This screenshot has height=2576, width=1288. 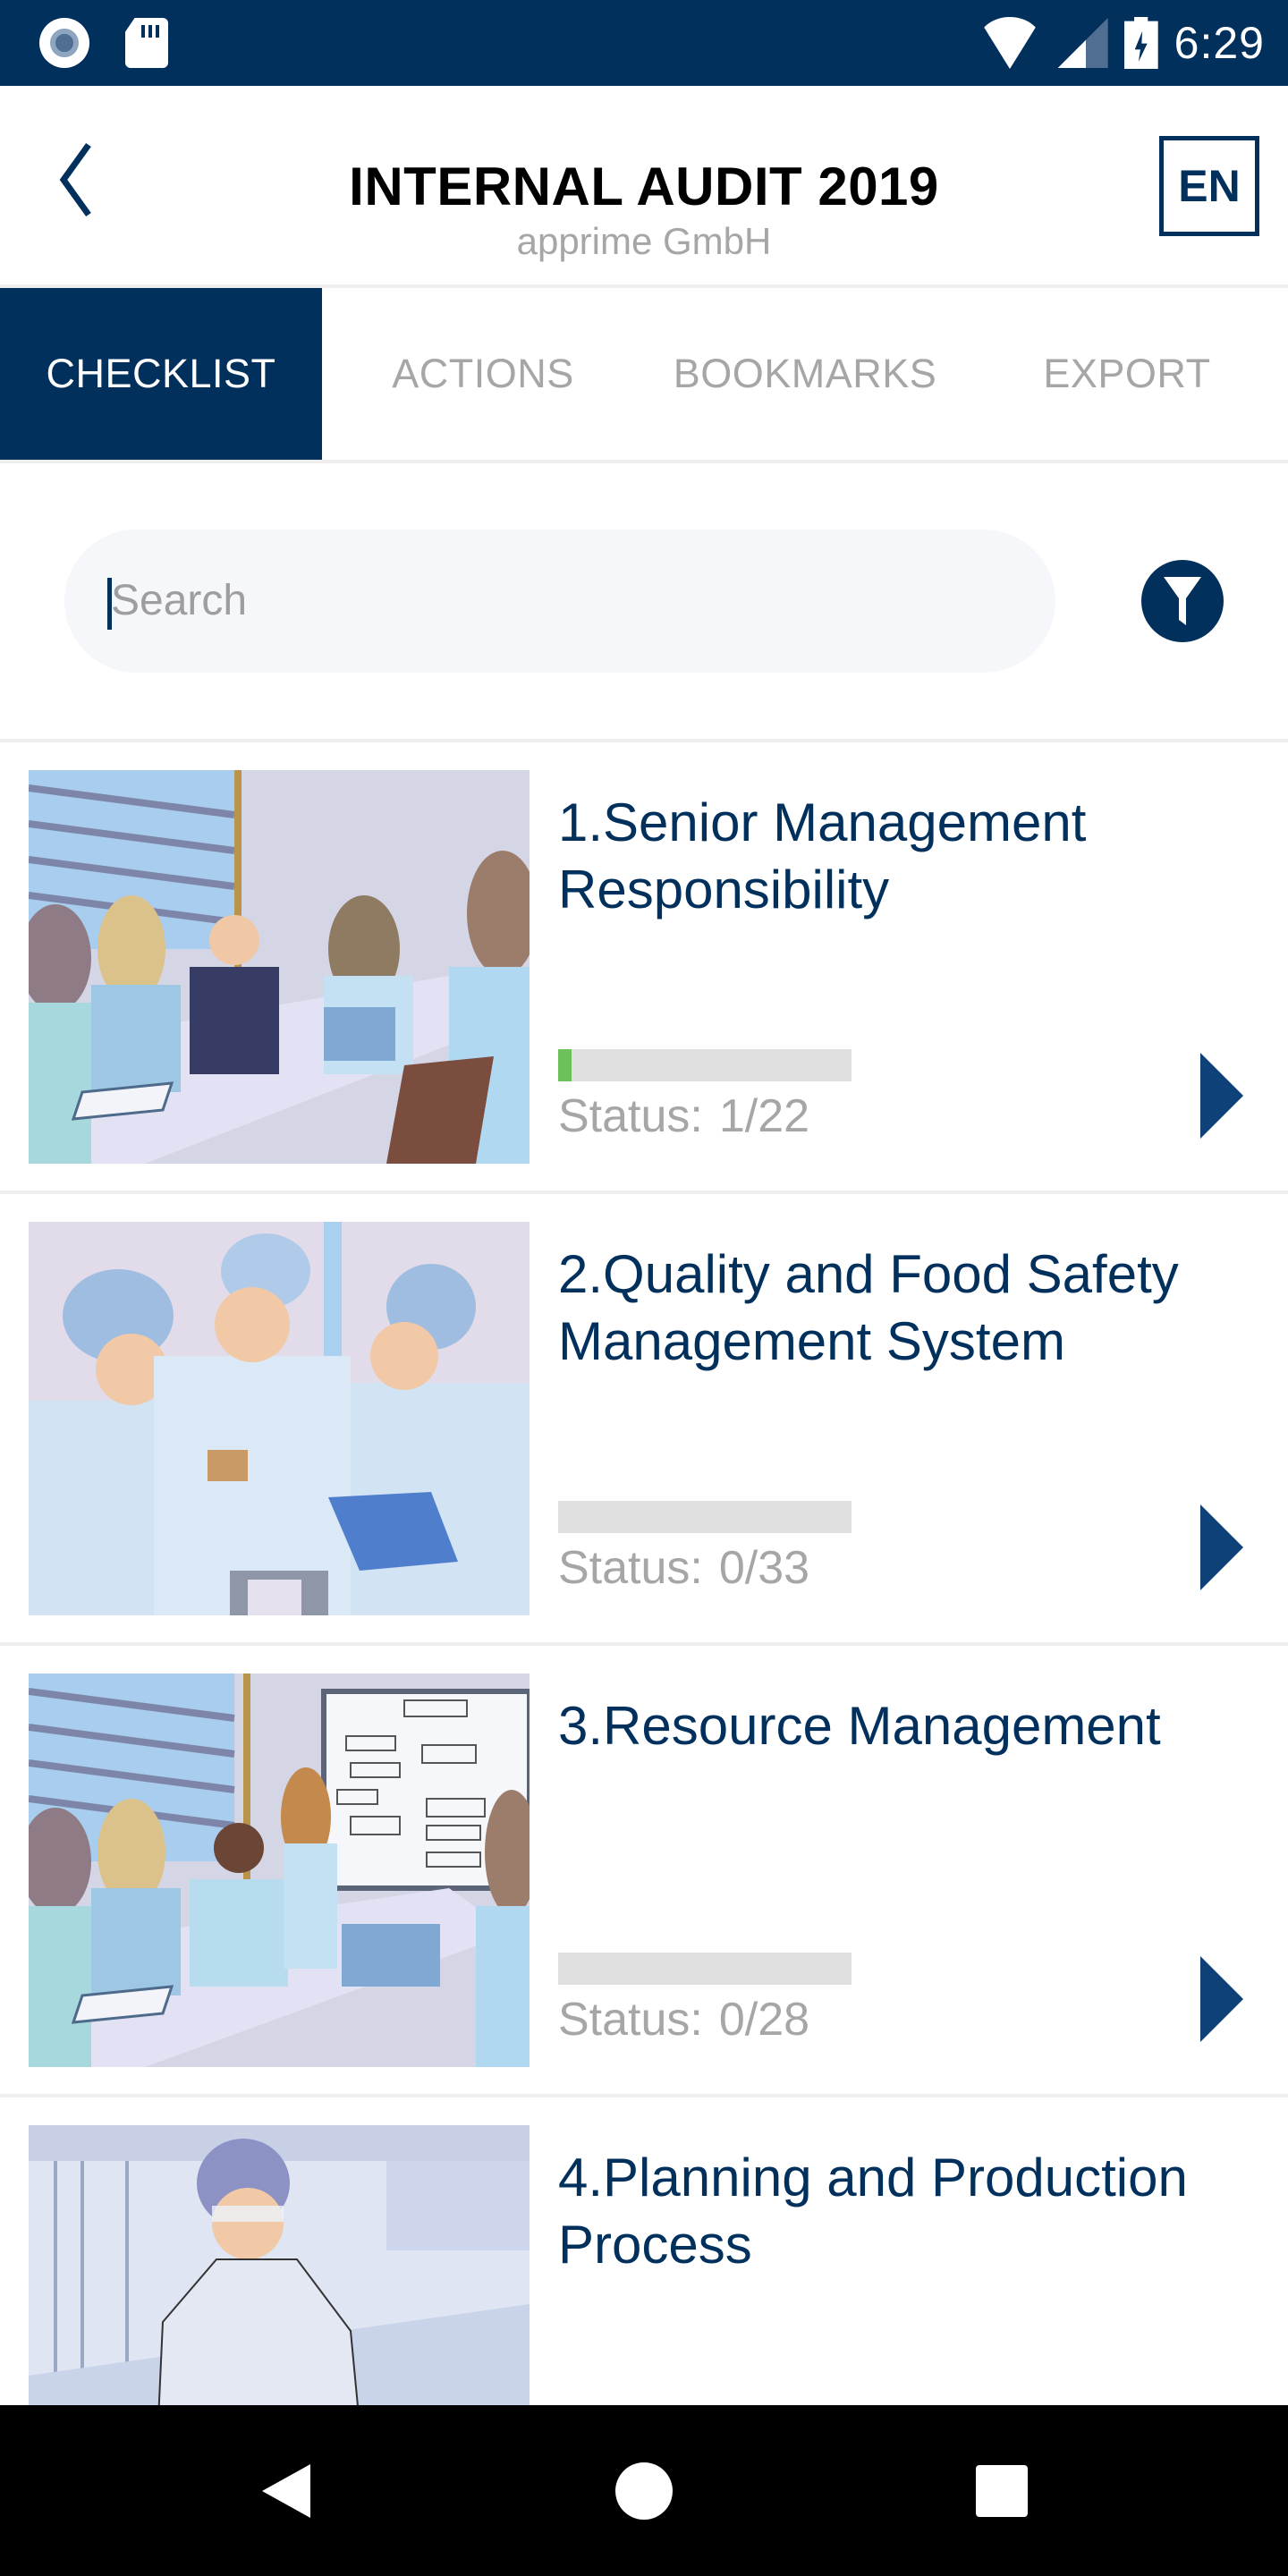 What do you see at coordinates (1219, 43) in the screenshot?
I see `clock: 6:29` at bounding box center [1219, 43].